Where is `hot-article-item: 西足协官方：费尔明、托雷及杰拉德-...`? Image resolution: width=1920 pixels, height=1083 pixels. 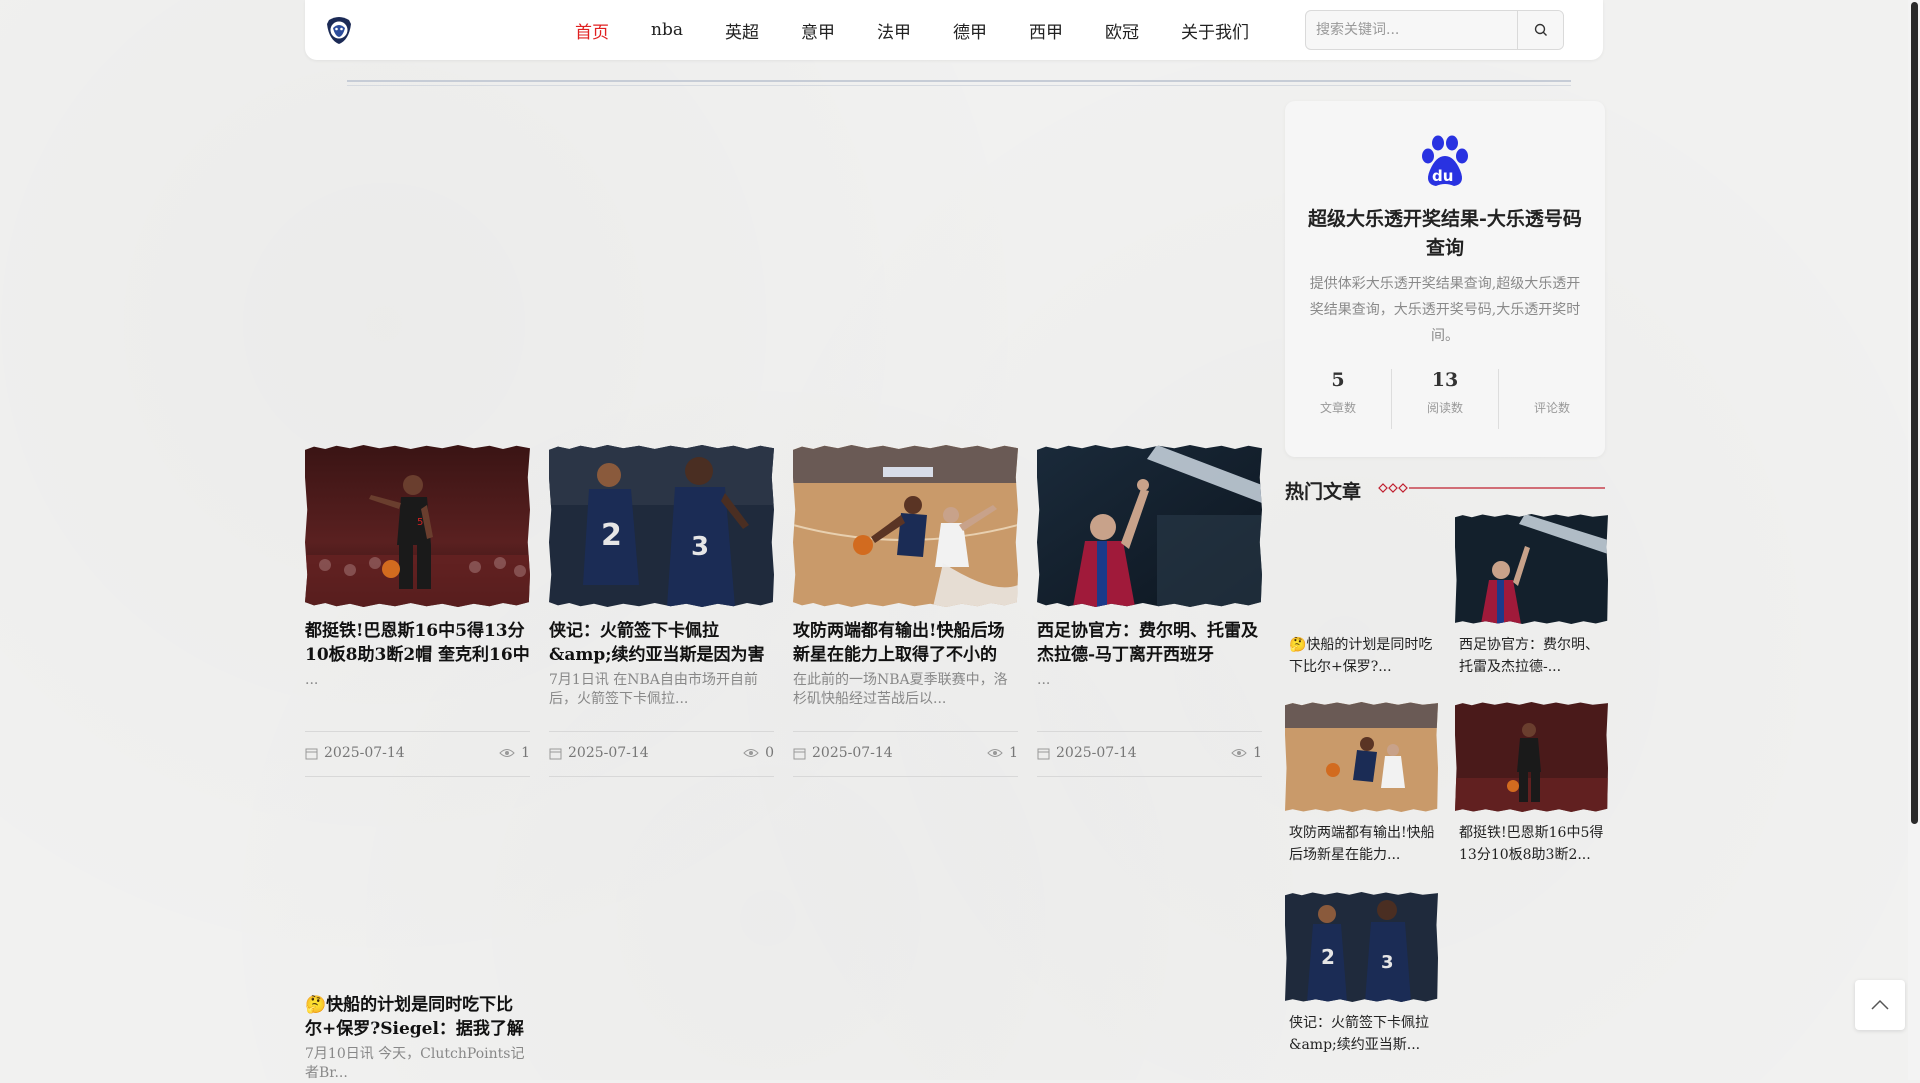
hot-article-item: 西足协官方：费尔明、托雷及杰拉德-... is located at coordinates (1531, 596).